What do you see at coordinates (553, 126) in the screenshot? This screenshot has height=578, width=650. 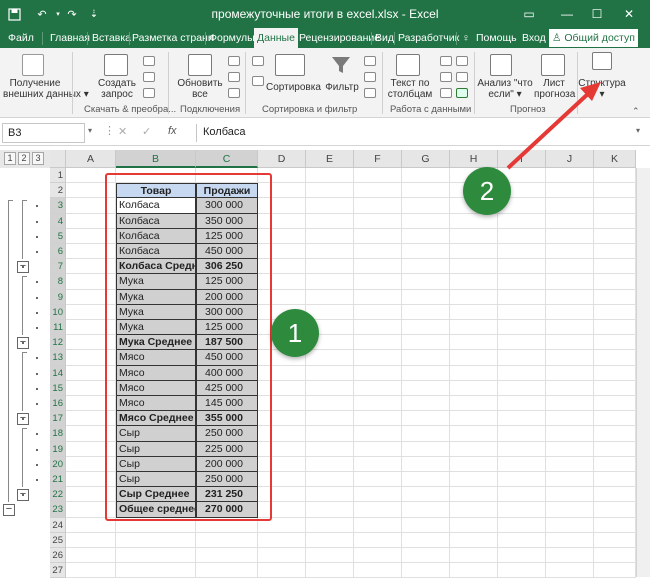 I see `callout-arrow` at bounding box center [553, 126].